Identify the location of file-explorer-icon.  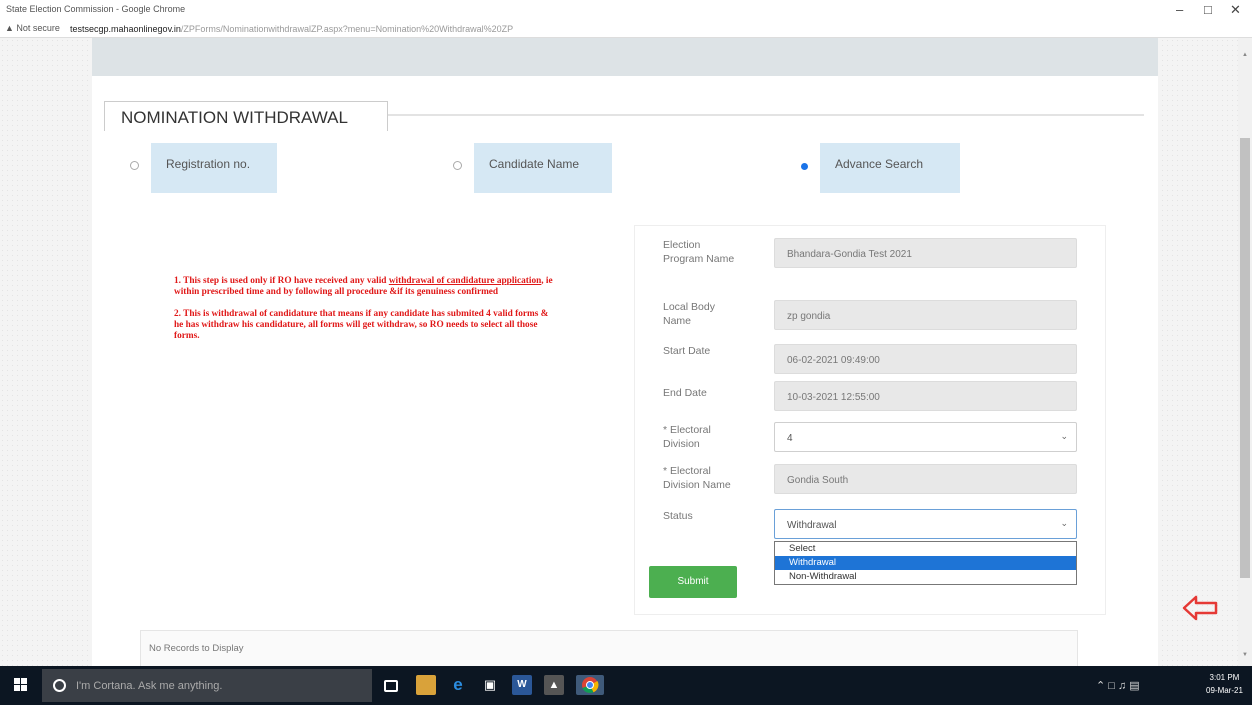
(426, 685).